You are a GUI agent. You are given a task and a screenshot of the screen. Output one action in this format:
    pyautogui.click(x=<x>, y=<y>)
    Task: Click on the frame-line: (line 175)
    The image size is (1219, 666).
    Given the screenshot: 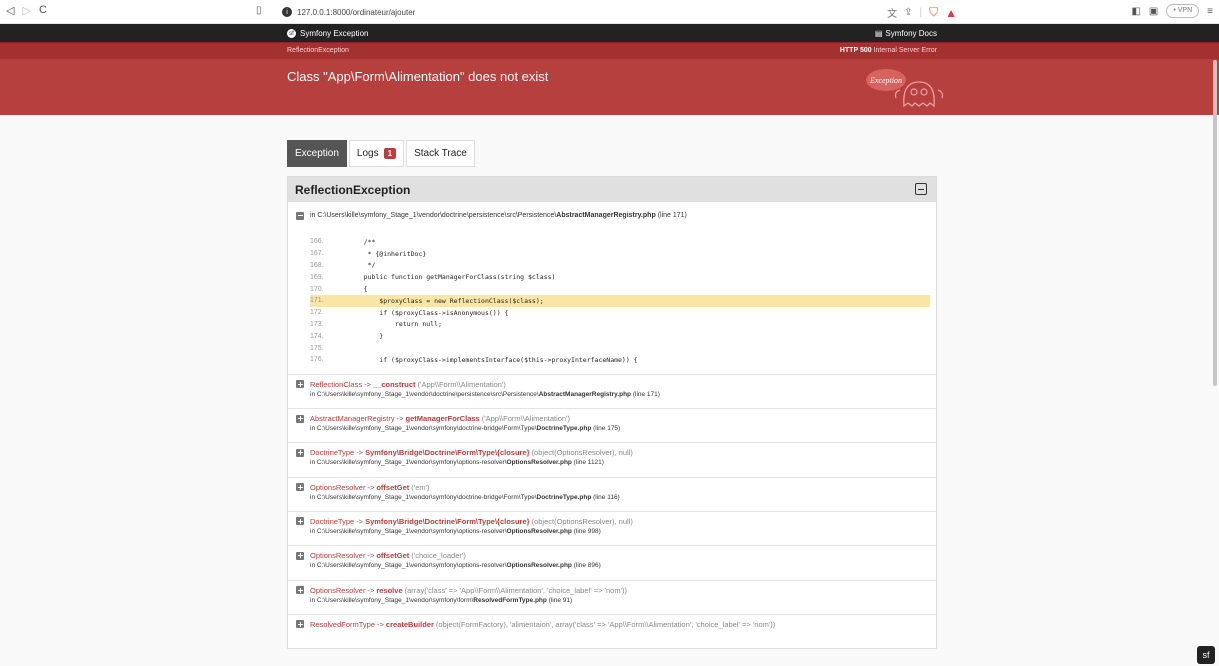 What is the action you would take?
    pyautogui.click(x=607, y=429)
    